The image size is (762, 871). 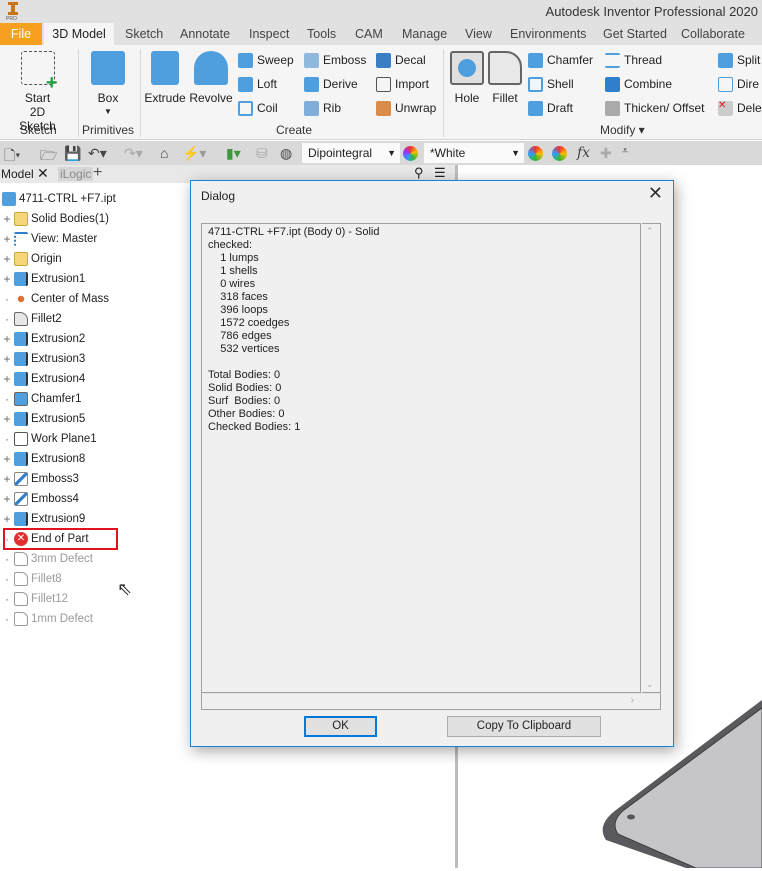 I want to click on add-tab-icon: +, so click(x=97, y=173).